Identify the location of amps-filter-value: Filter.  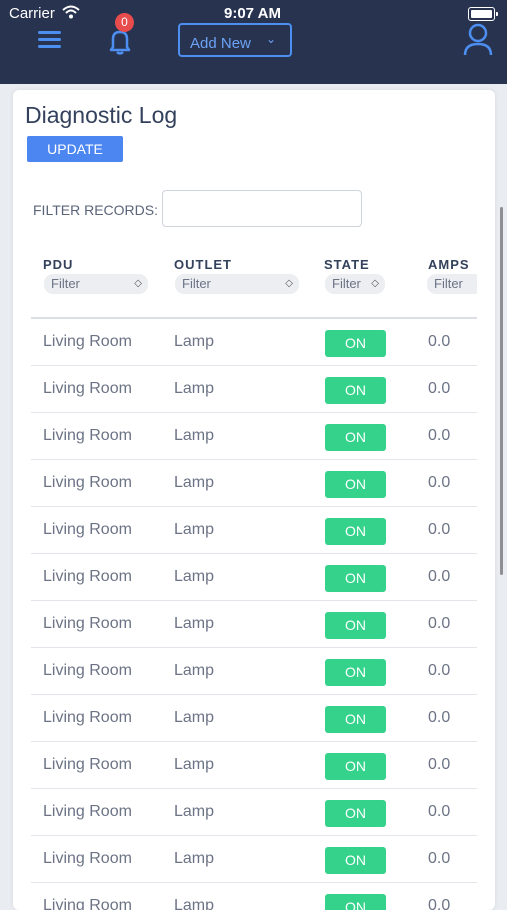
(448, 283).